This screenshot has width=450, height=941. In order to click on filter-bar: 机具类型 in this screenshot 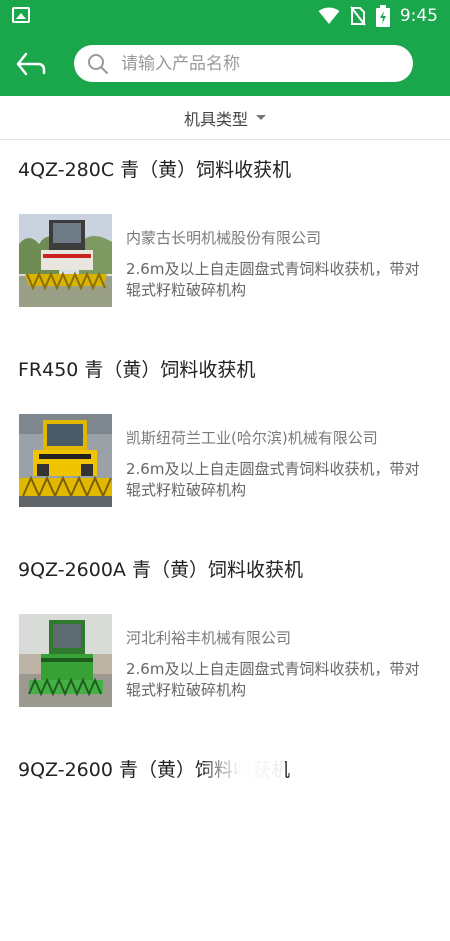, I will do `click(225, 118)`.